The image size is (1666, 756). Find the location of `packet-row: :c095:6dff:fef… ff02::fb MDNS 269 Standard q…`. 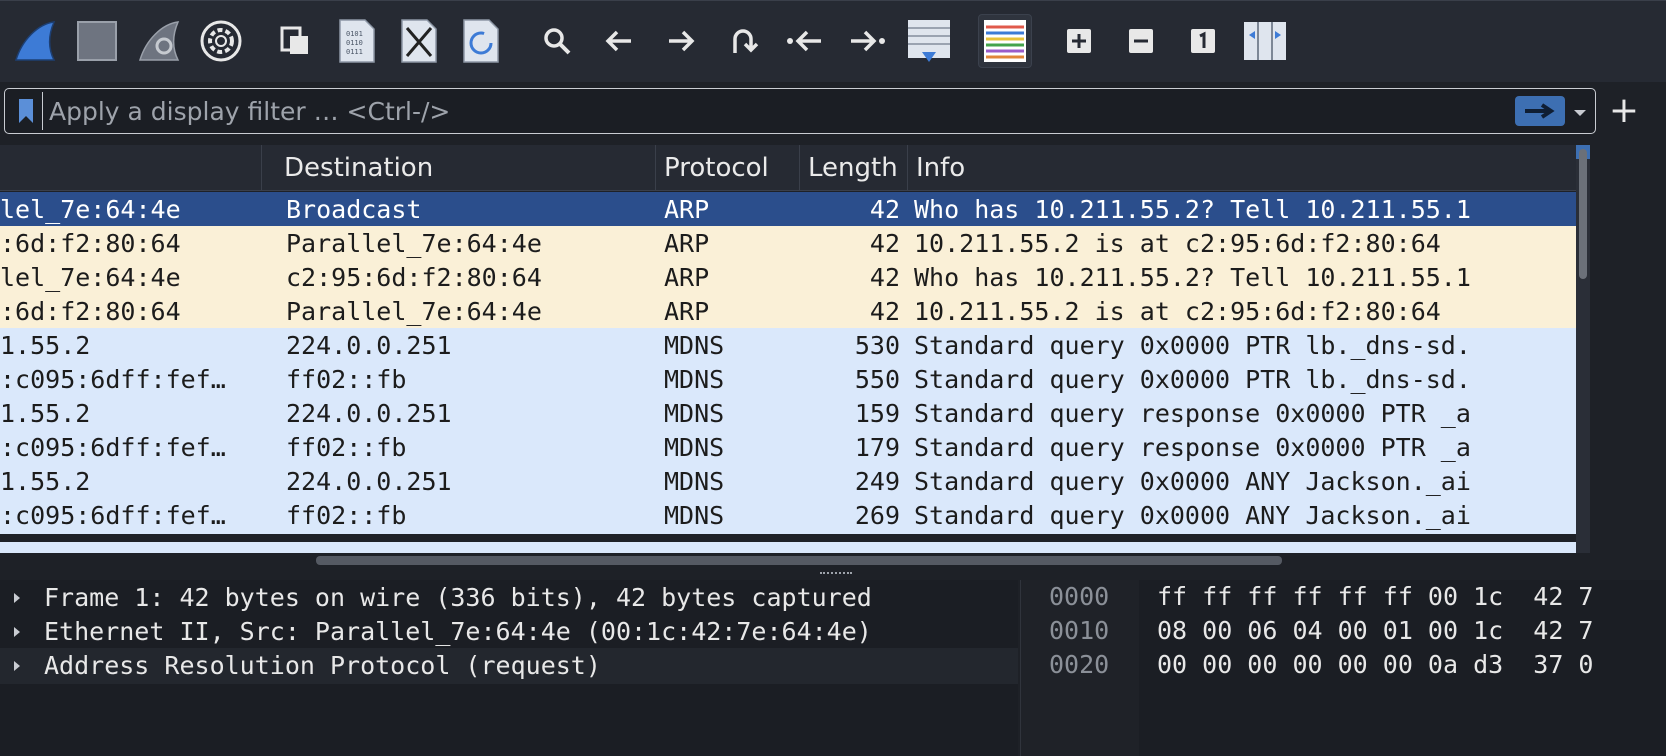

packet-row: :c095:6dff:fef… ff02::fb MDNS 269 Standard q… is located at coordinates (788, 516).